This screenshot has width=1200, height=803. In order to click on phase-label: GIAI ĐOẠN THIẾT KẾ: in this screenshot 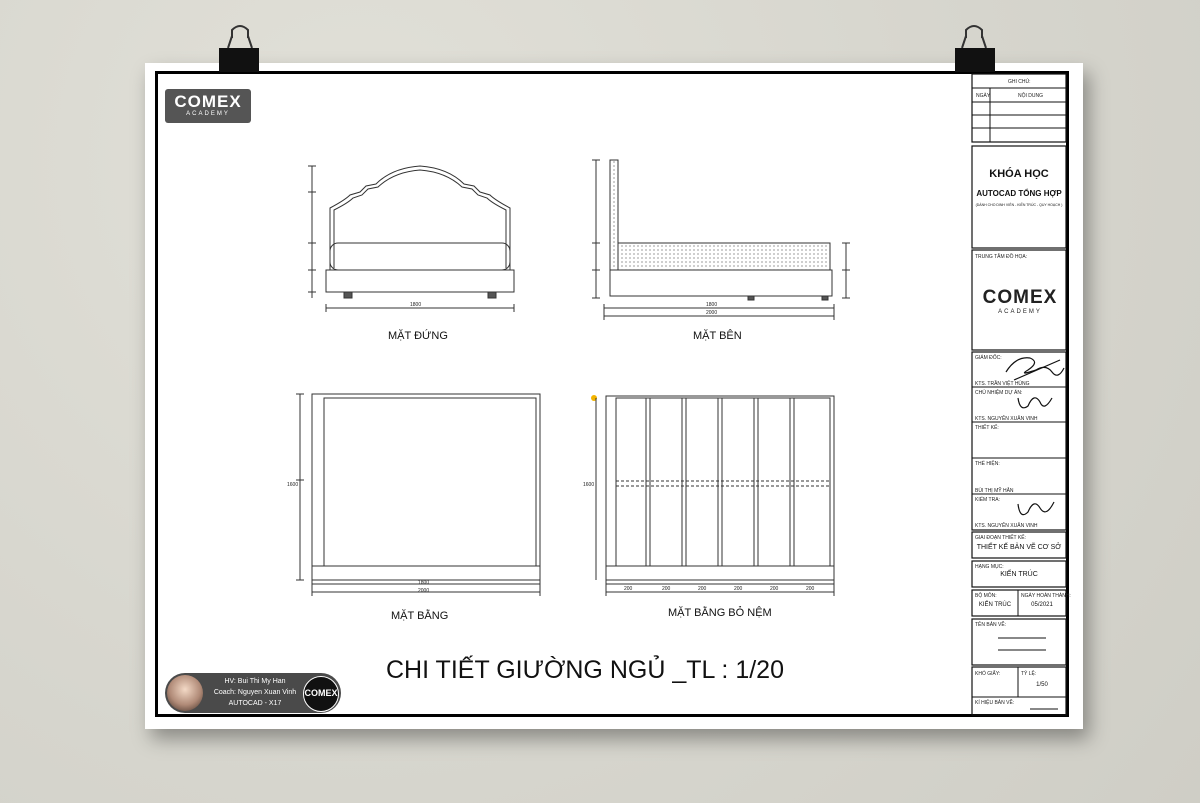, I will do `click(1000, 538)`.